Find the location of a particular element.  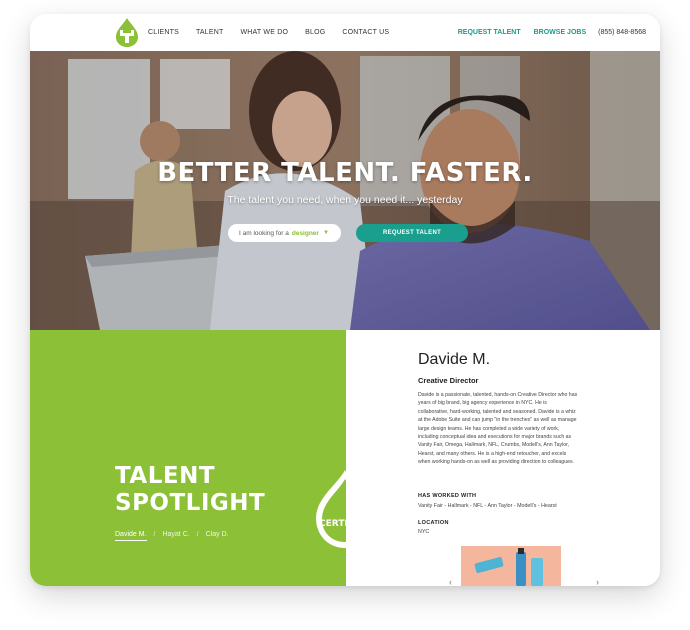

talent-type-select: I am looking for a designer ▼ is located at coordinates (284, 233).